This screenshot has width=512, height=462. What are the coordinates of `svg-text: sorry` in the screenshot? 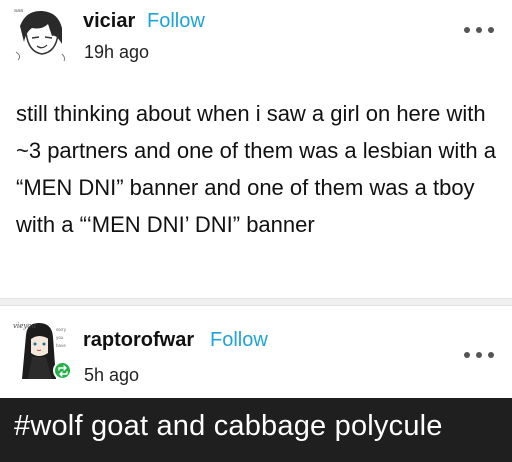 It's located at (61, 329).